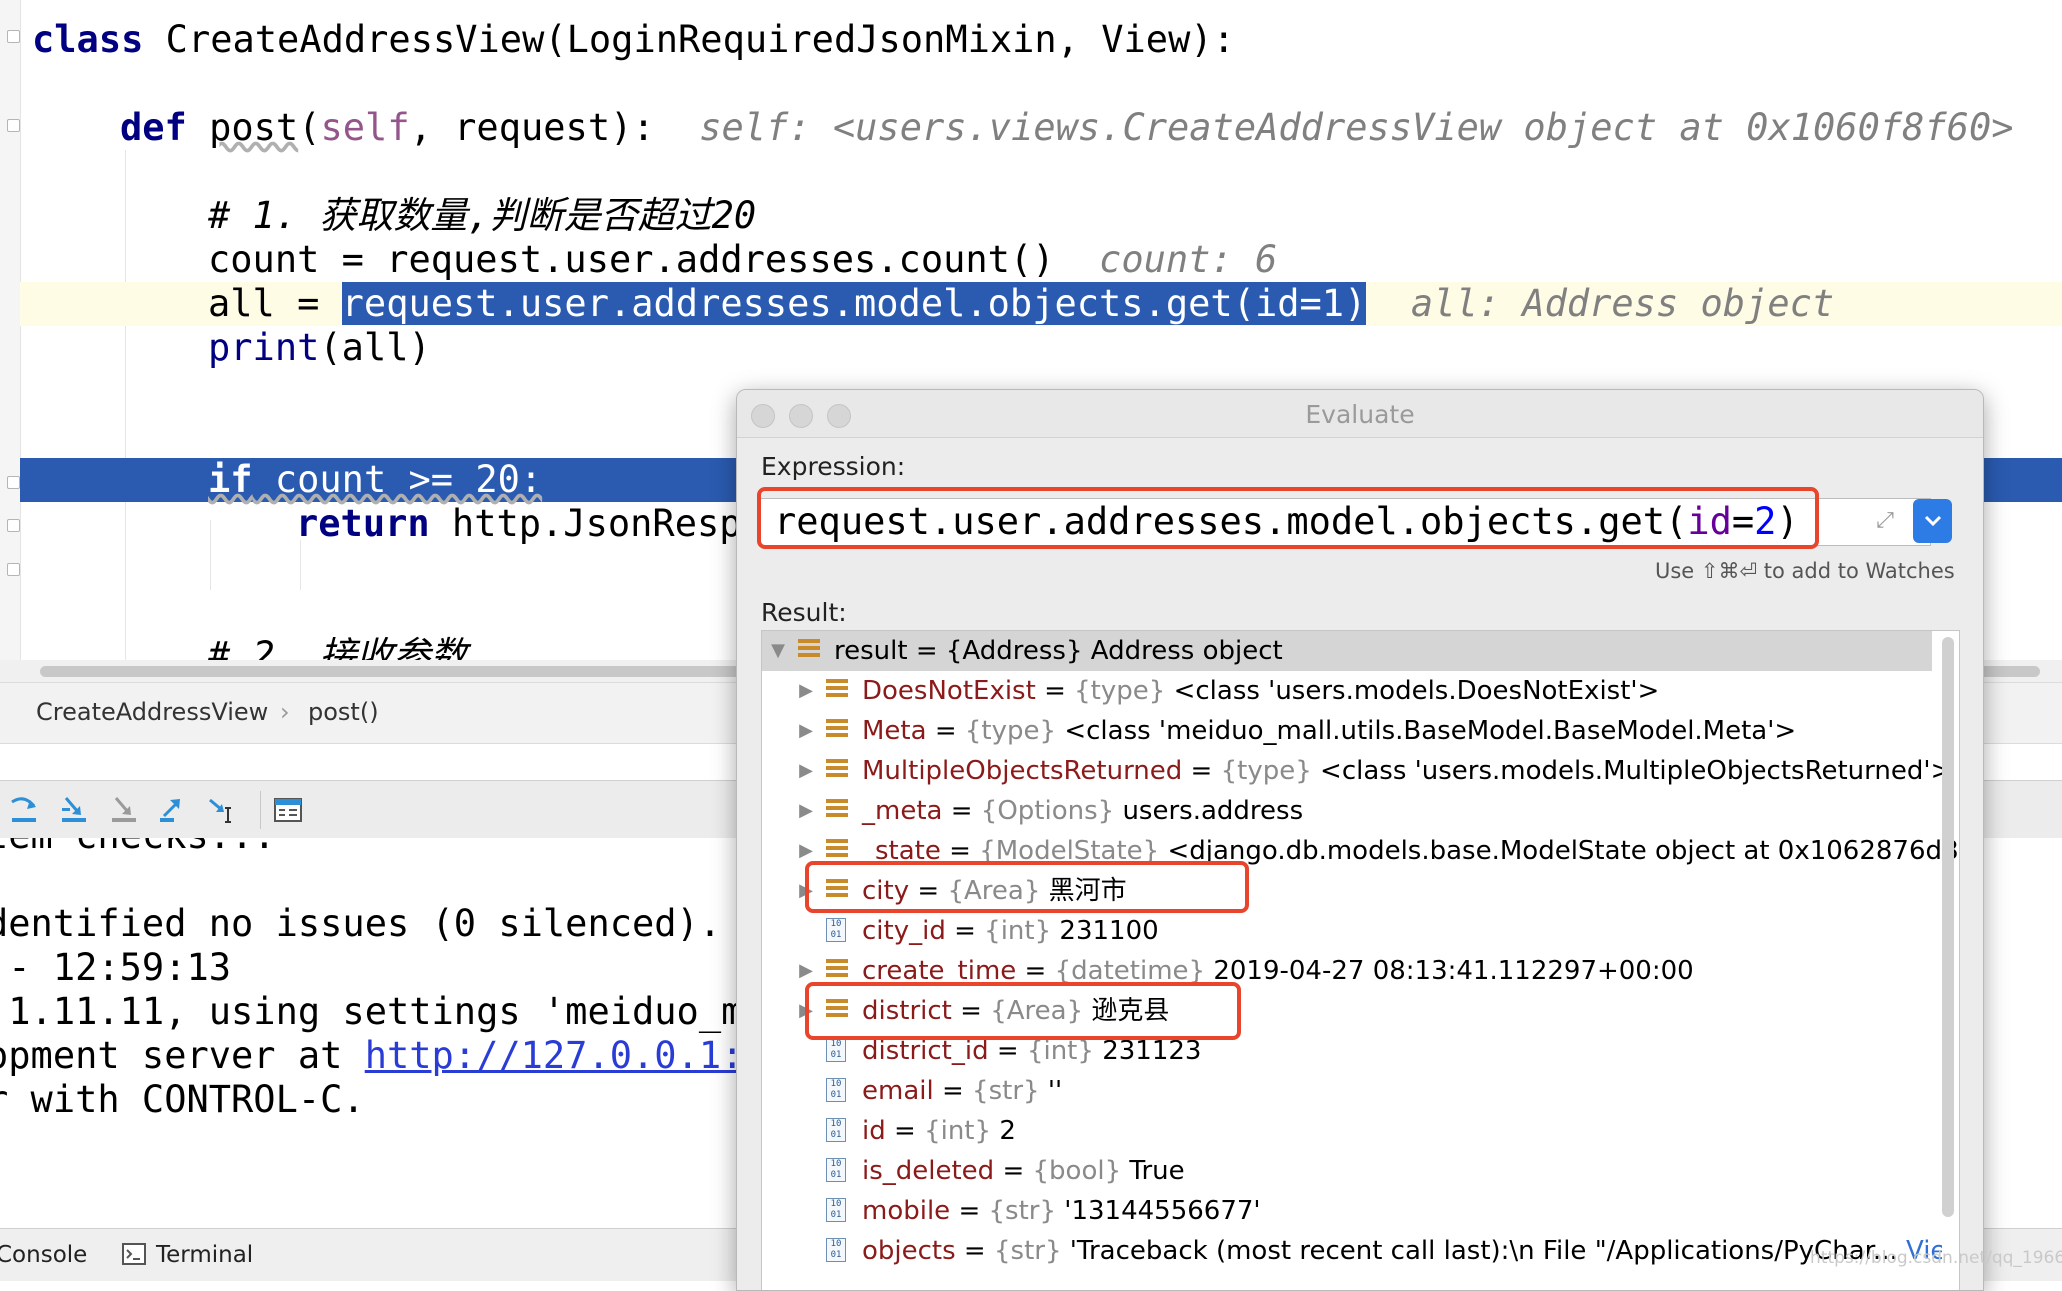 The image size is (2062, 1291). Describe the element at coordinates (778, 651) in the screenshot. I see `collapse-arrow-icon: ▼` at that location.